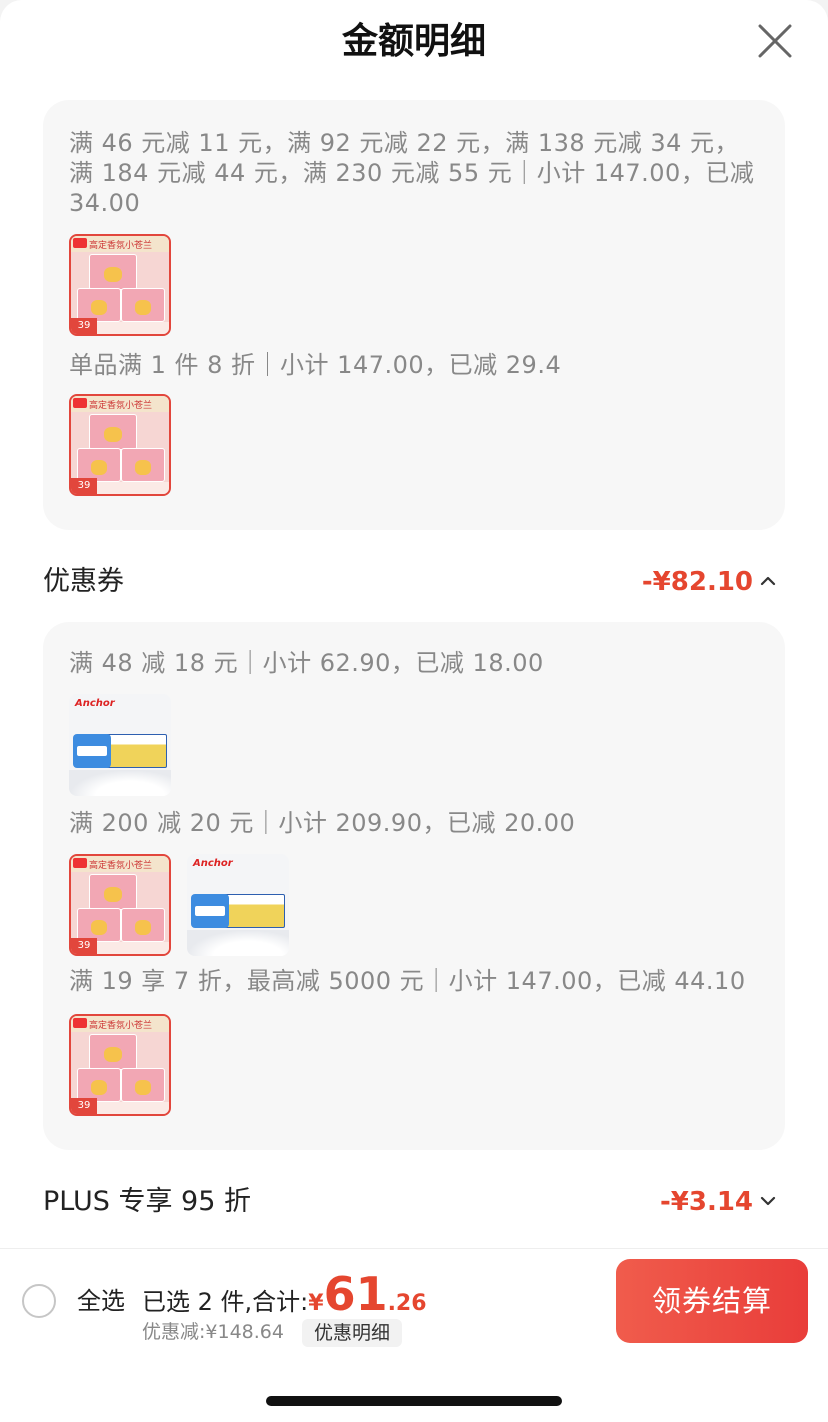 This screenshot has height=1422, width=828. What do you see at coordinates (322, 823) in the screenshot?
I see `coupon-rule-text: 满 200 减 20 元｜小计 209.90，已减 20.00` at bounding box center [322, 823].